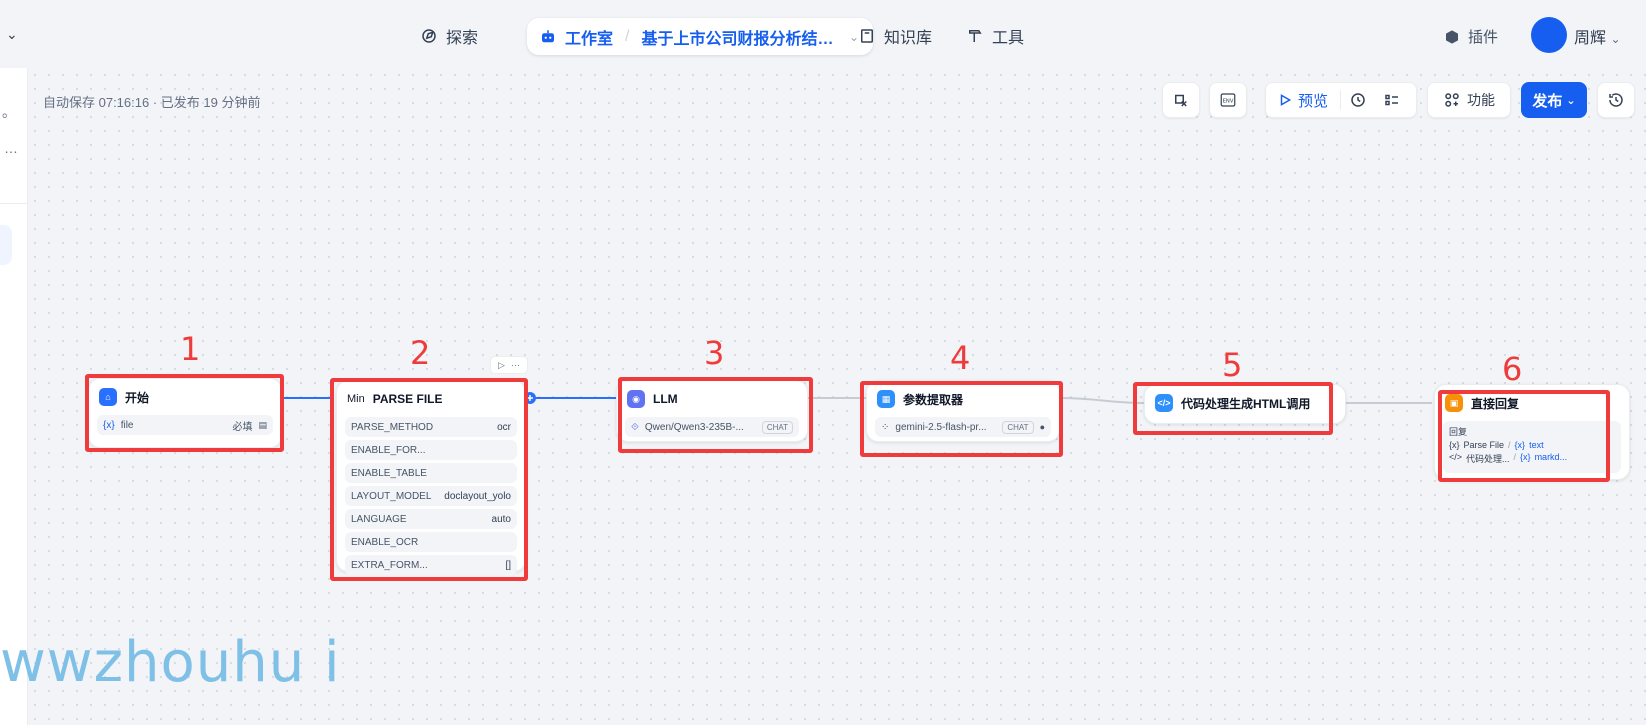  Describe the element at coordinates (963, 411) in the screenshot. I see `node-parameter-extractor: ▦ 参数提取器 ⁘ gemini-2.5-flash-pr... CHAT ●` at that location.